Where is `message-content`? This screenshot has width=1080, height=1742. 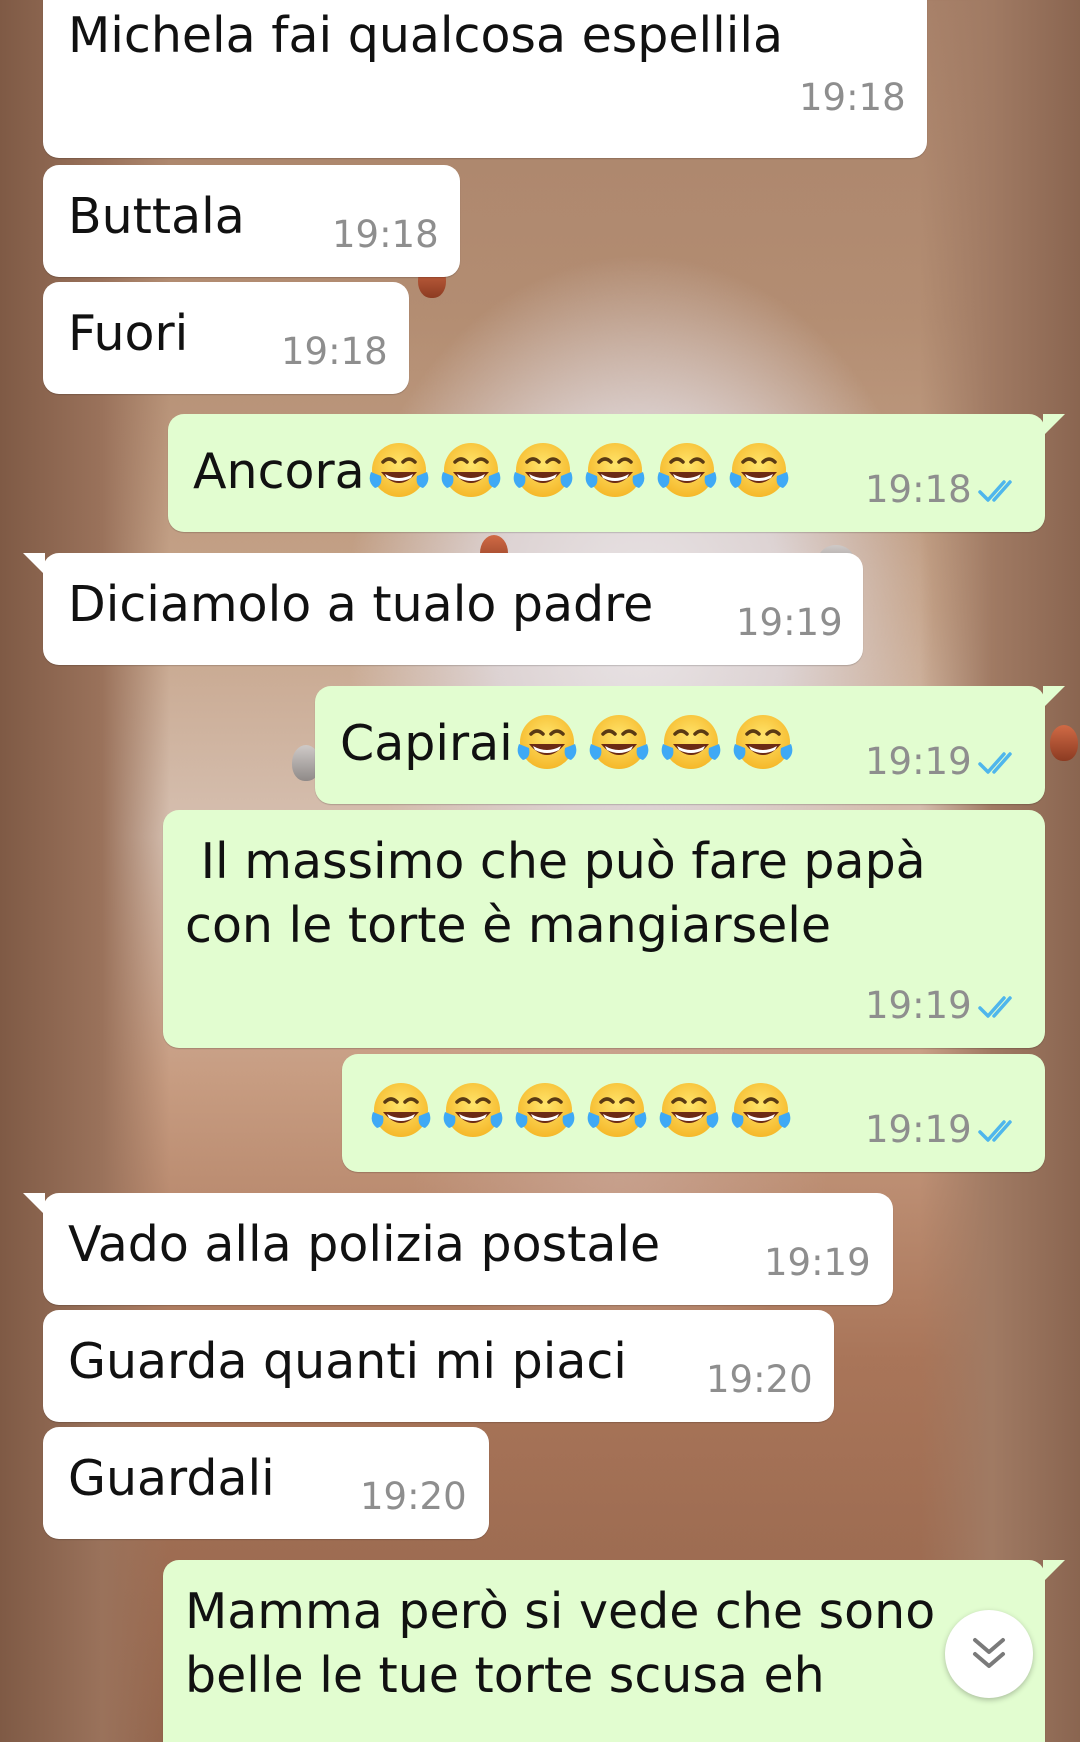
message-content is located at coordinates (581, 1112).